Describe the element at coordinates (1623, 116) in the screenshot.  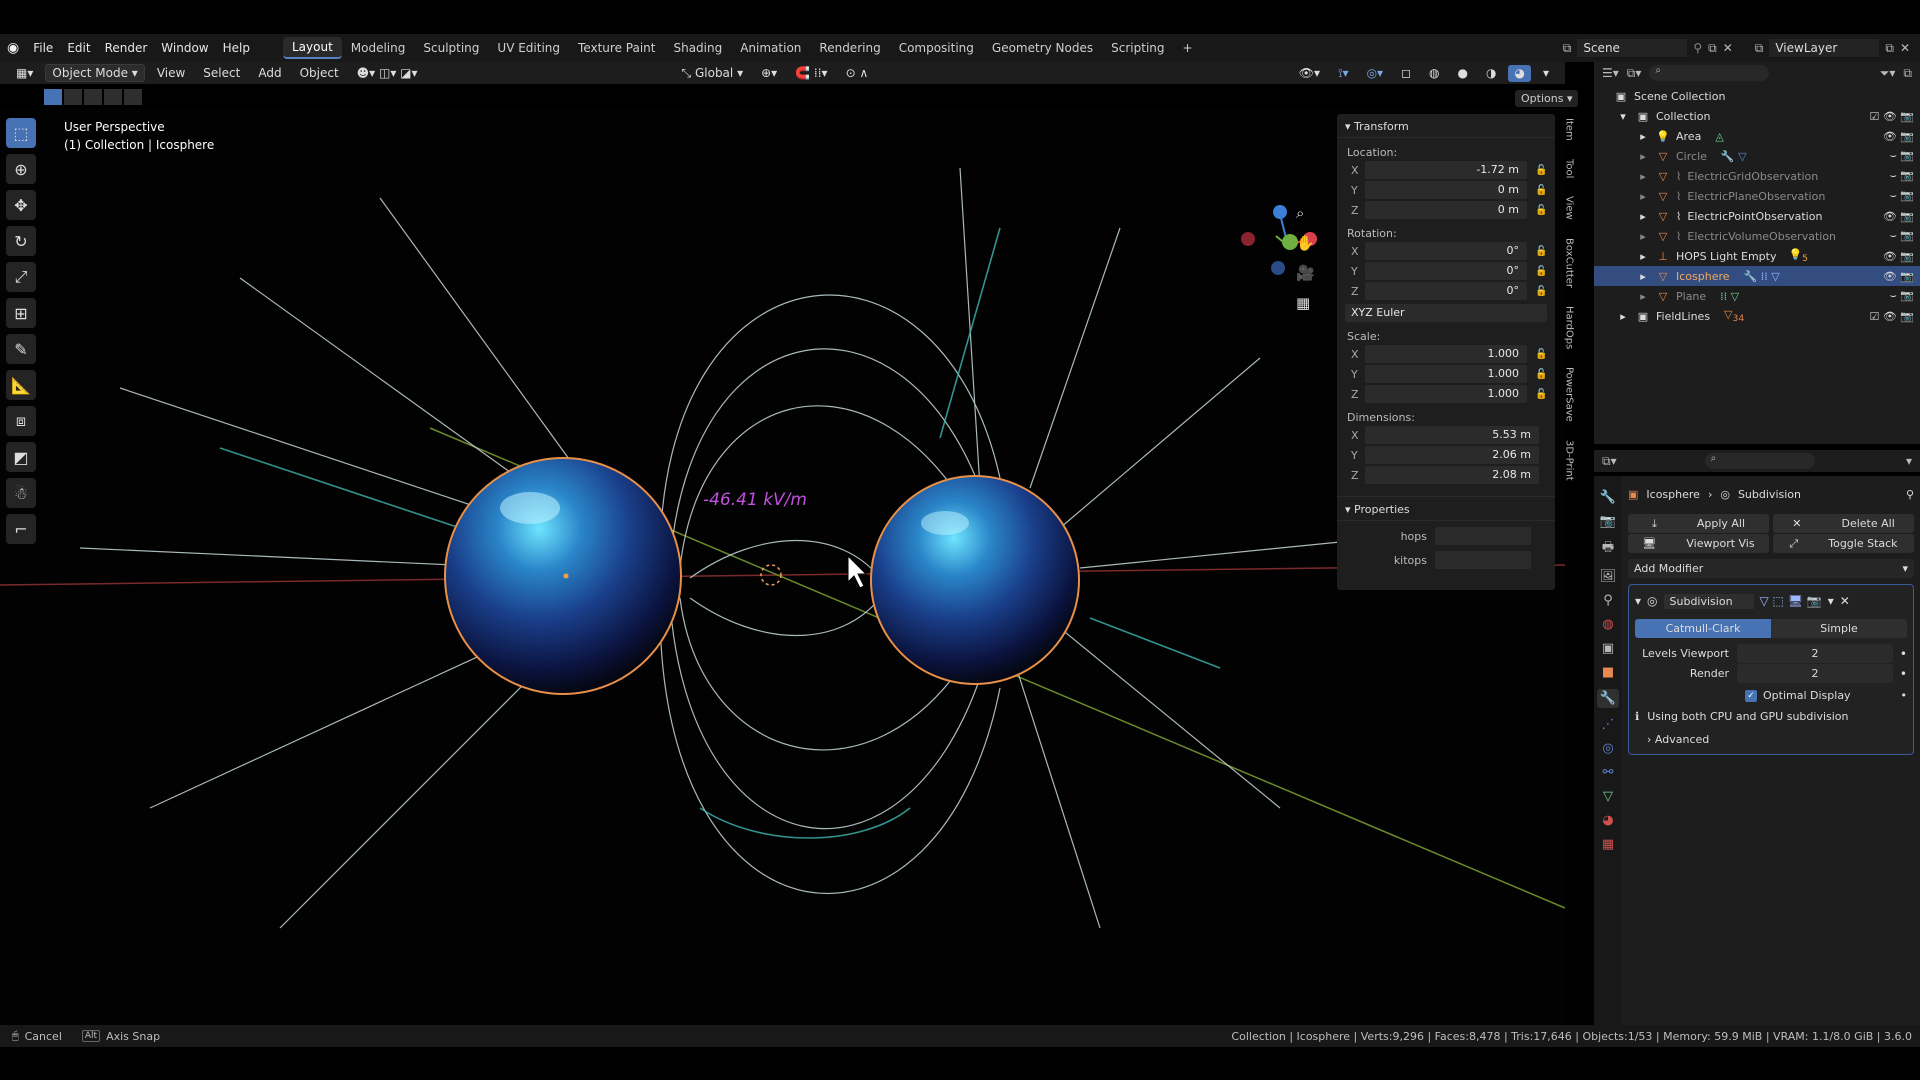
I see `expand-arrow-icon: ▾` at that location.